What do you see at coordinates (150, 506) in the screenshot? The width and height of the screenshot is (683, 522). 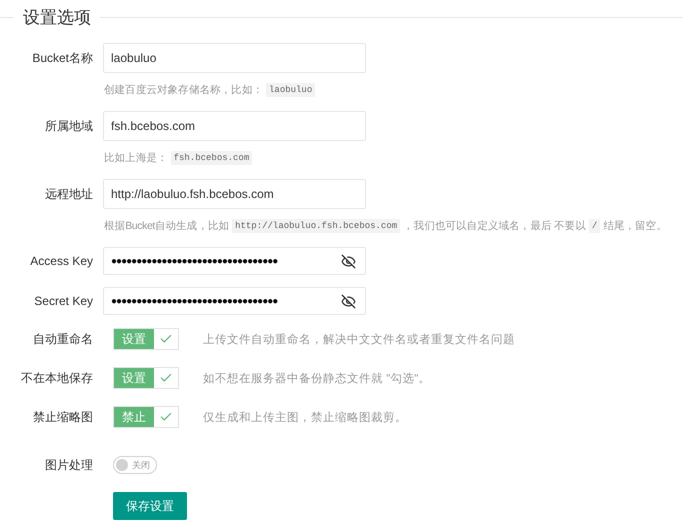 I see `save-button: 保存设置` at bounding box center [150, 506].